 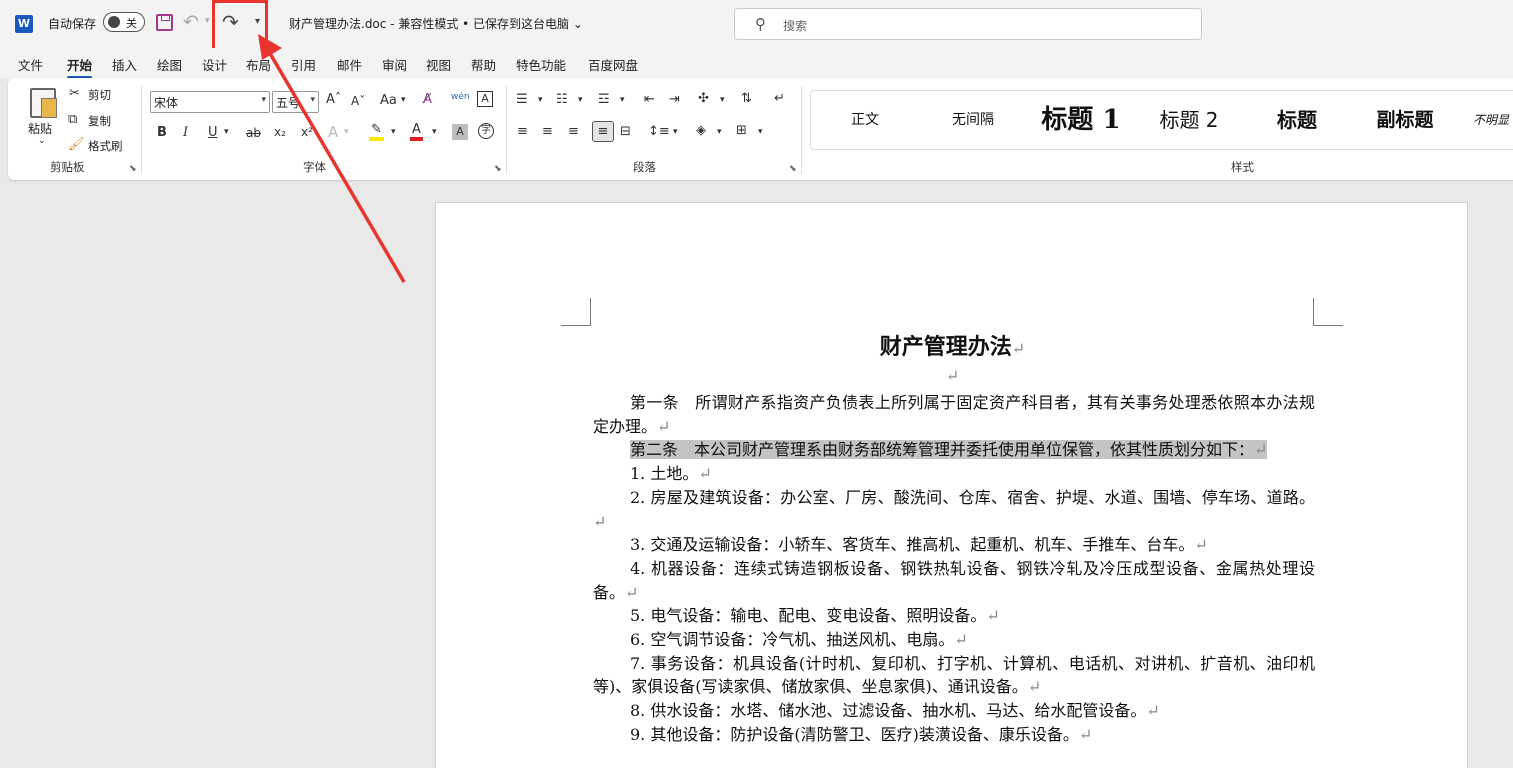 I want to click on style-heading-1: 标题 1, so click(x=1081, y=120).